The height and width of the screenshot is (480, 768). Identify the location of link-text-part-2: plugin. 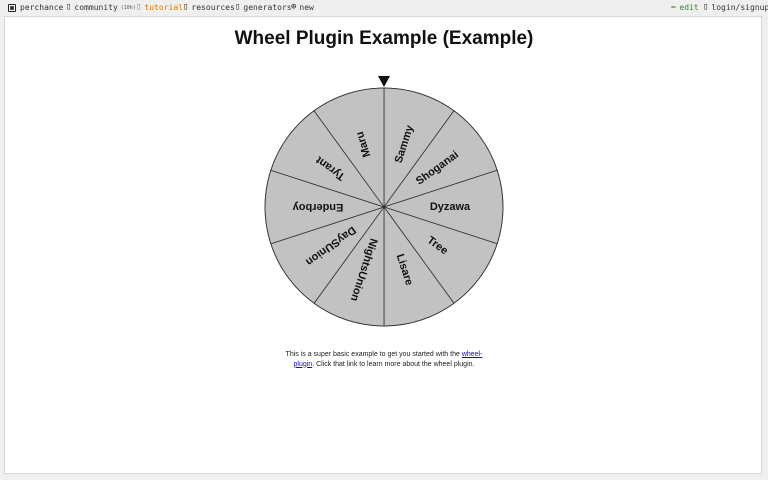
(303, 364).